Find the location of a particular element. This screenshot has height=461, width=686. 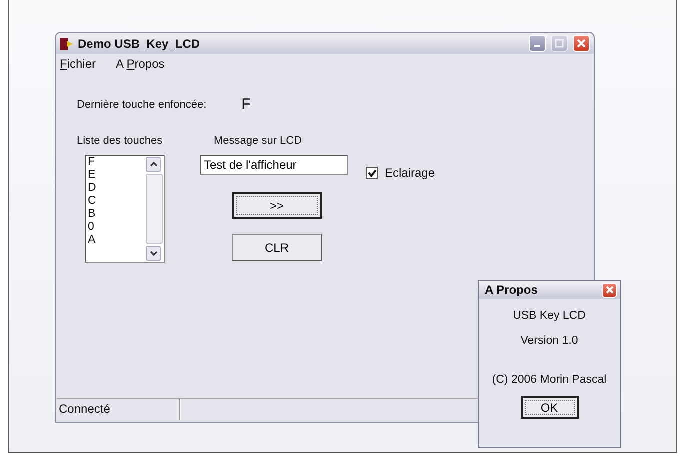

list-item: 0 is located at coordinates (116, 227).